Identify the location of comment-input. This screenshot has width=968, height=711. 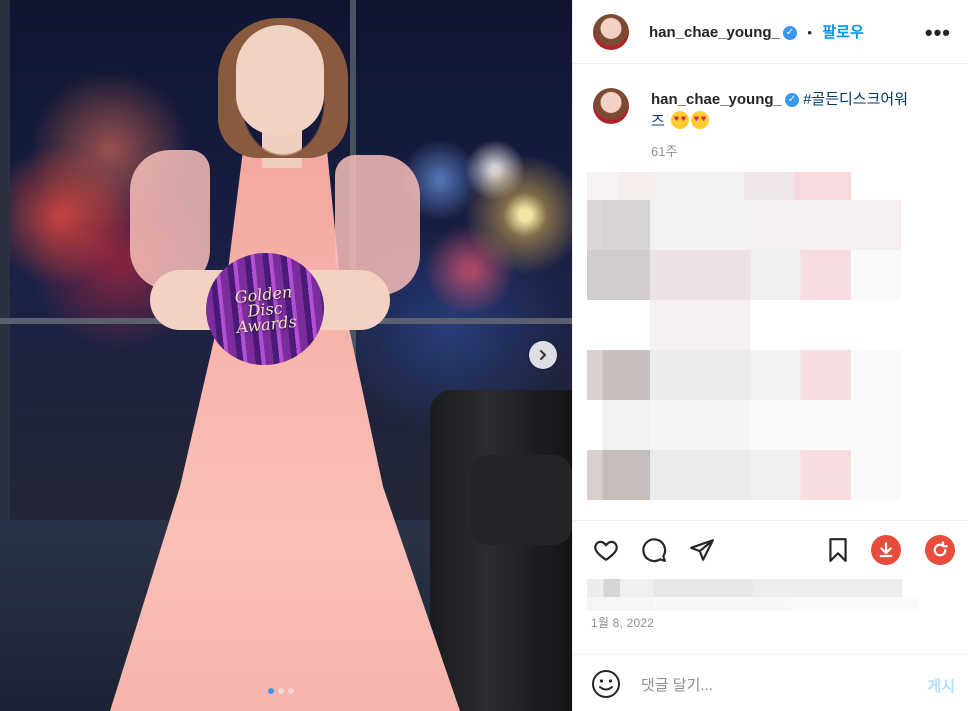
(771, 685).